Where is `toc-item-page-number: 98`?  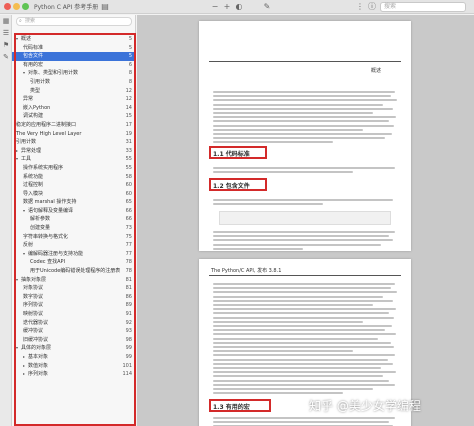 toc-item-page-number: 98 is located at coordinates (128, 339).